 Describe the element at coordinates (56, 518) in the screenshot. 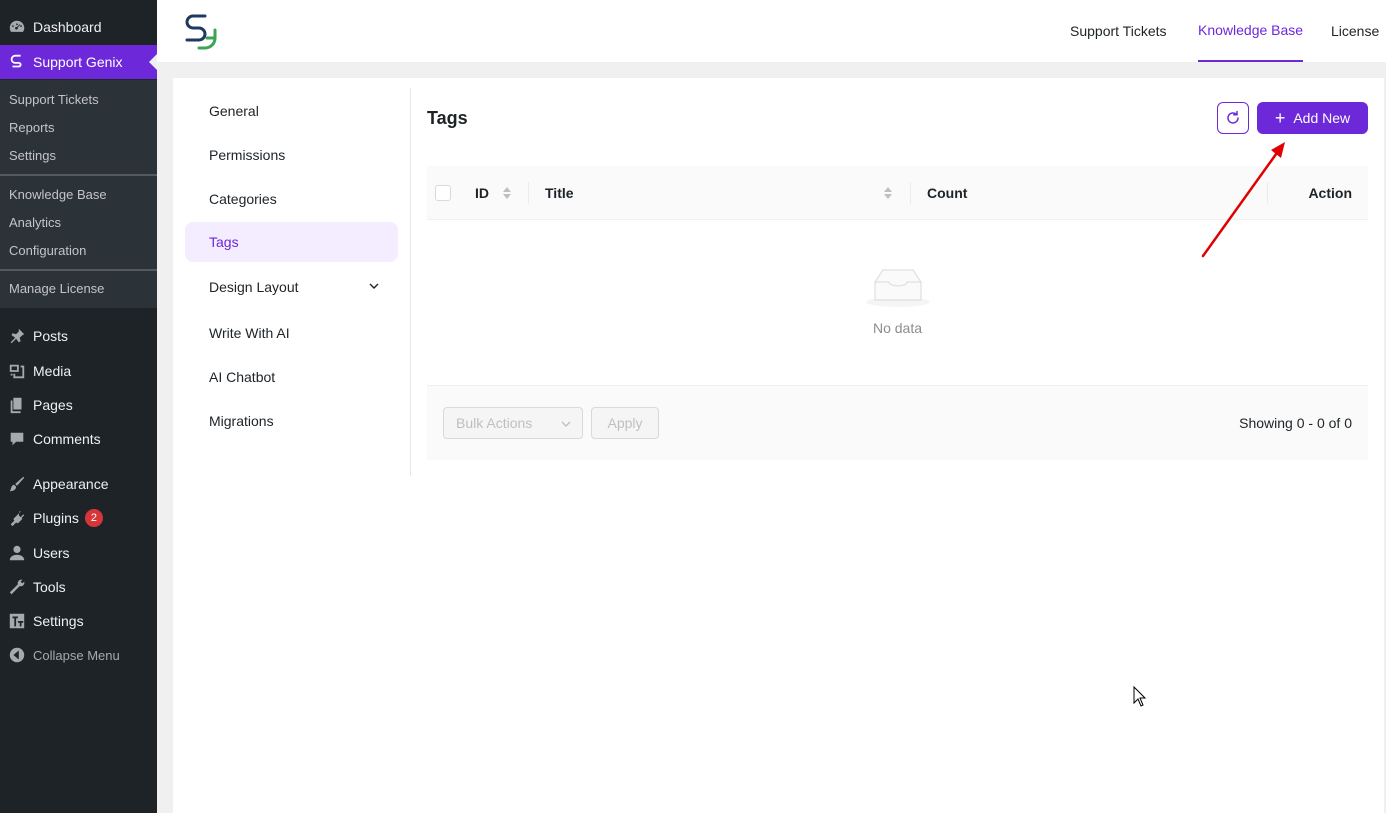

I see `menu-plugins-label: Plugins` at that location.